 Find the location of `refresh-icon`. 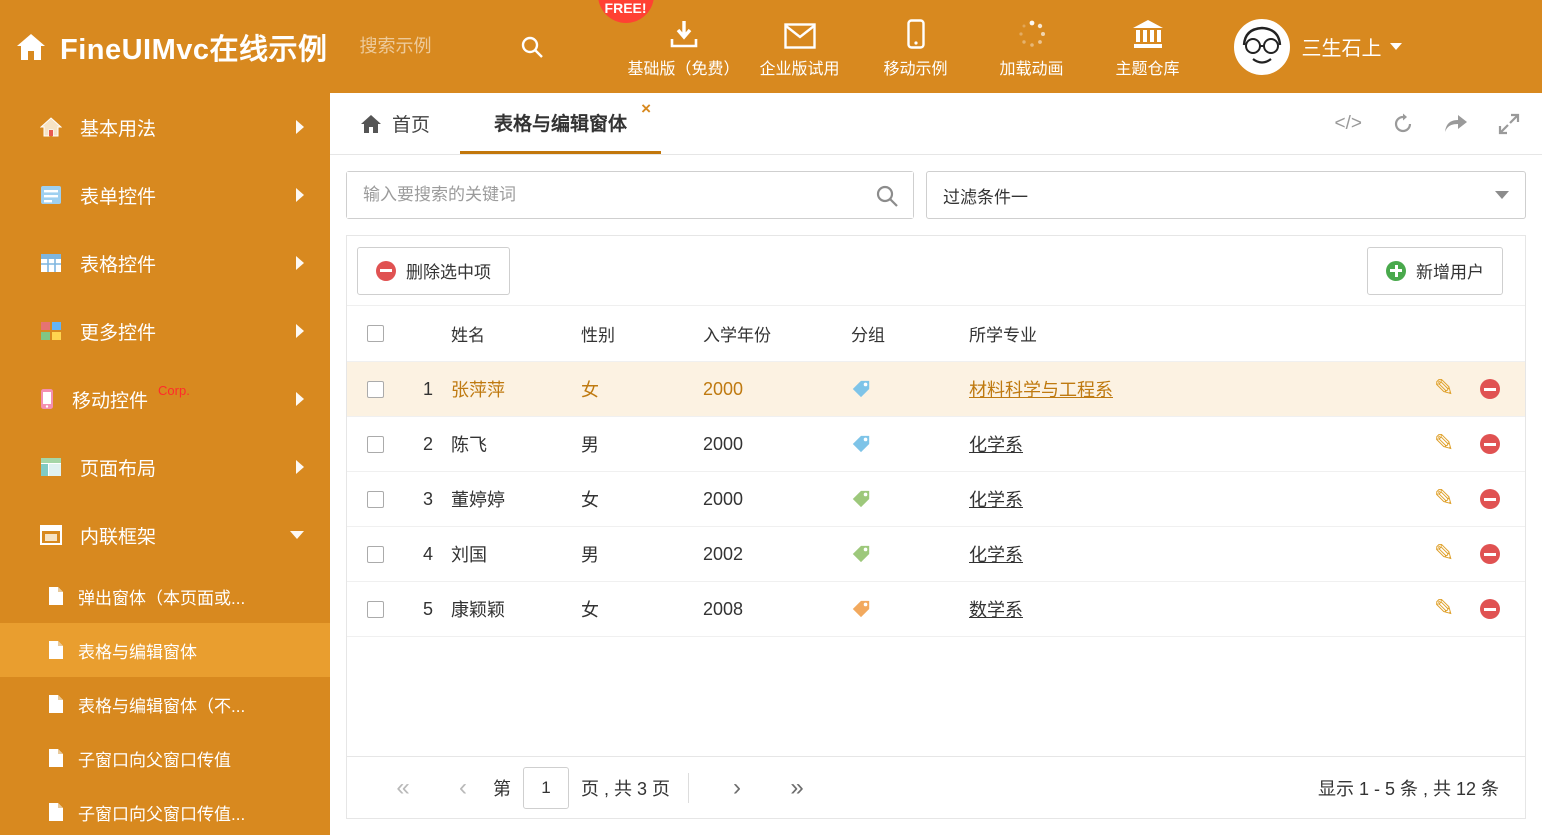

refresh-icon is located at coordinates (1403, 124).